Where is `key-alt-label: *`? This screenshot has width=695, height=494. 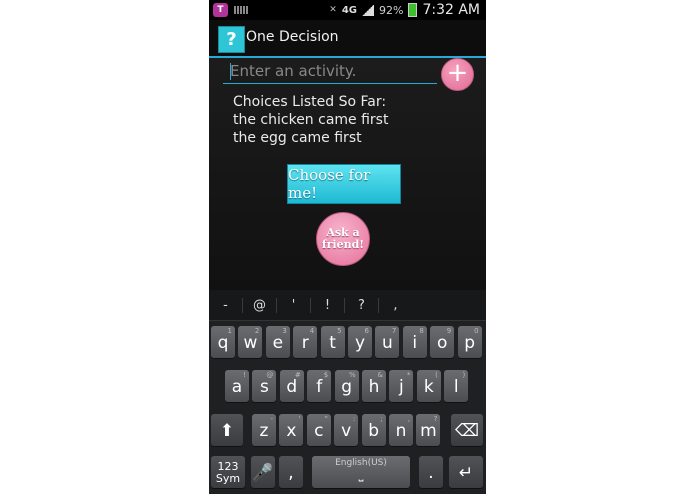 key-alt-label: * is located at coordinates (408, 375).